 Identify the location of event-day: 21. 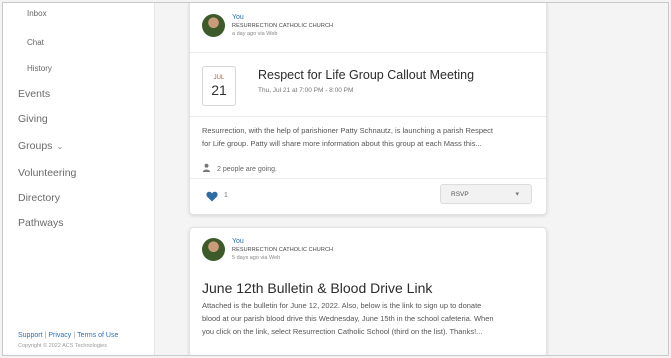
(219, 90).